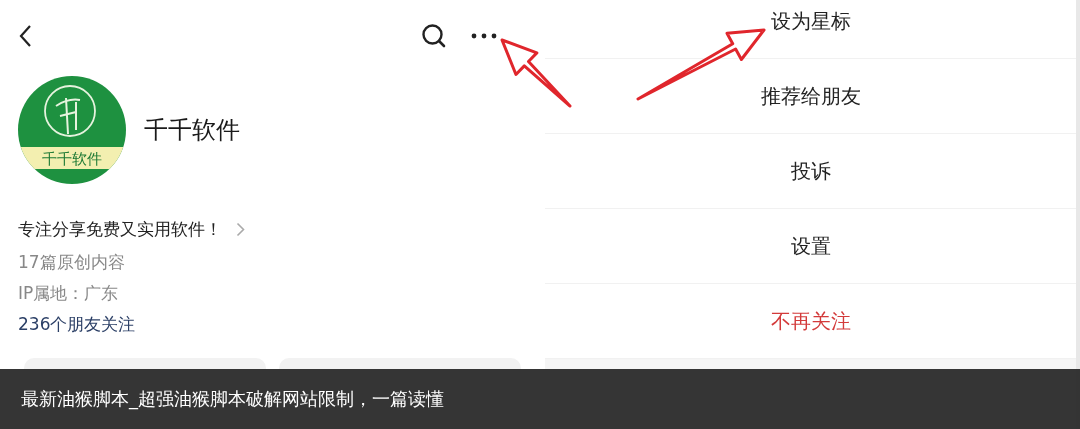 This screenshot has height=429, width=1080. Describe the element at coordinates (72, 130) in the screenshot. I see `avatar-logo: 千千软件` at that location.